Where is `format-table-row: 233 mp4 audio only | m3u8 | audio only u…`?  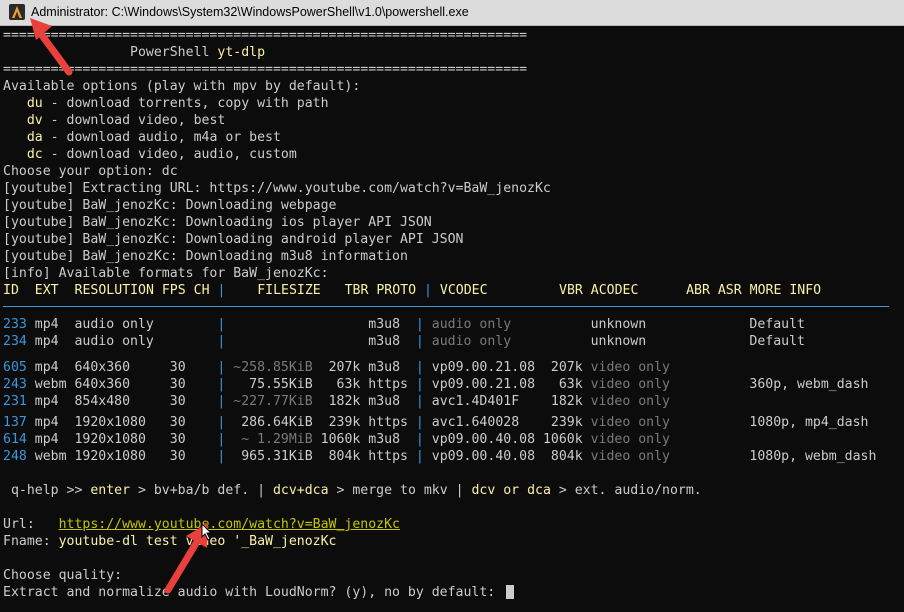
format-table-row: 233 mp4 audio only | m3u8 | audio only u… is located at coordinates (404, 324).